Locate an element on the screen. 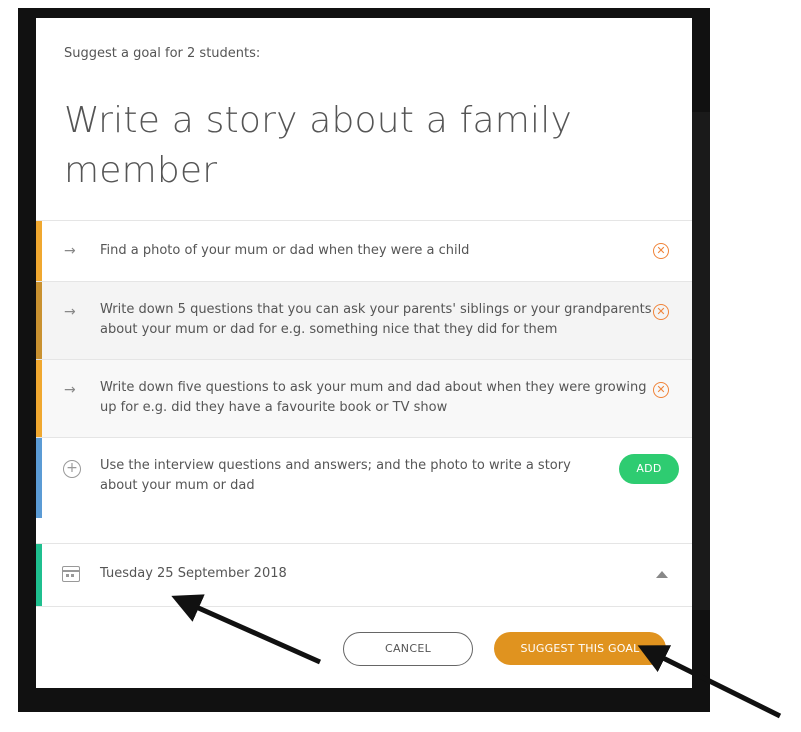  annotation-arrow-date is located at coordinates (246, 629).